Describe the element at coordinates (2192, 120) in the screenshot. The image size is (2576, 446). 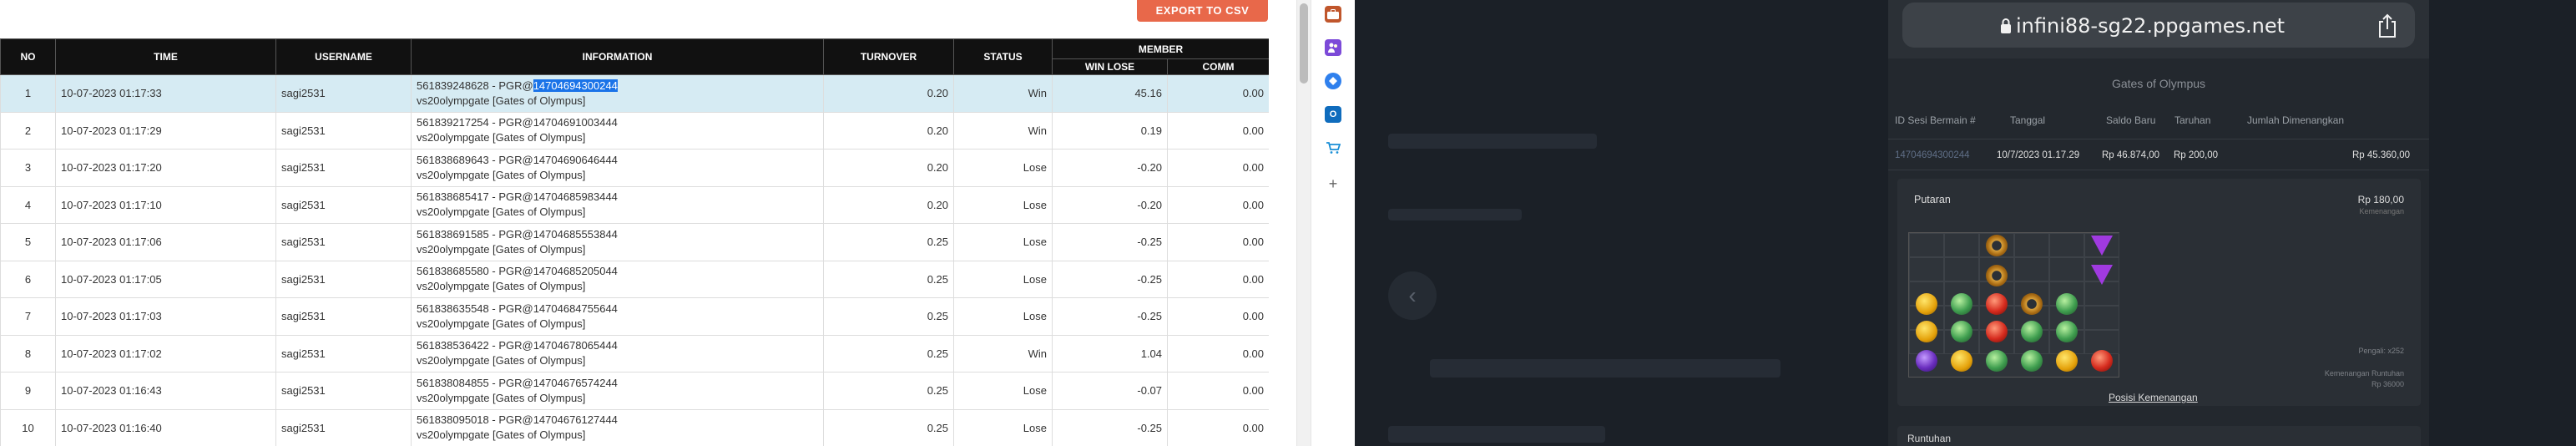
I see `col-bet: Taruhan` at that location.